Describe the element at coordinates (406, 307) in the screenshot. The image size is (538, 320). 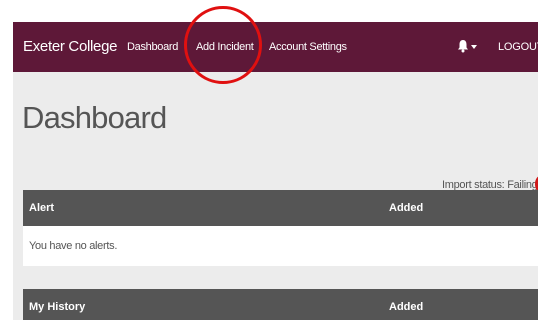
I see `history-column-added: Added` at that location.